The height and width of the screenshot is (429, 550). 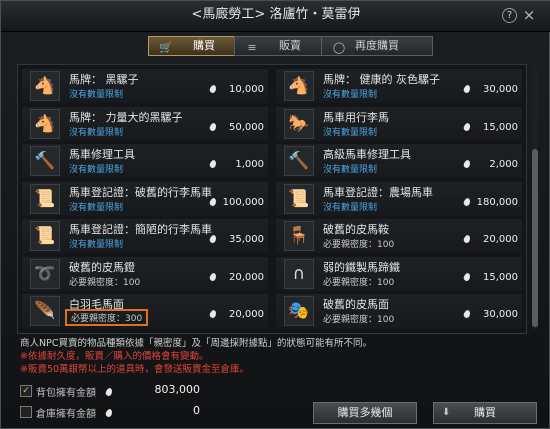 I want to click on shop-tabs: 🛒 購買 ≡ 販賣 ◯ 再度購買, so click(x=275, y=47).